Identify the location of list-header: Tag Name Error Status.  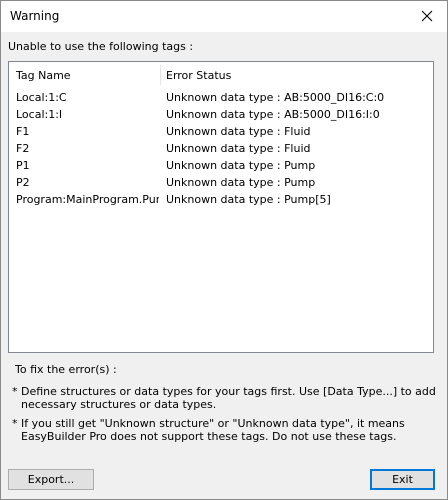
(221, 74).